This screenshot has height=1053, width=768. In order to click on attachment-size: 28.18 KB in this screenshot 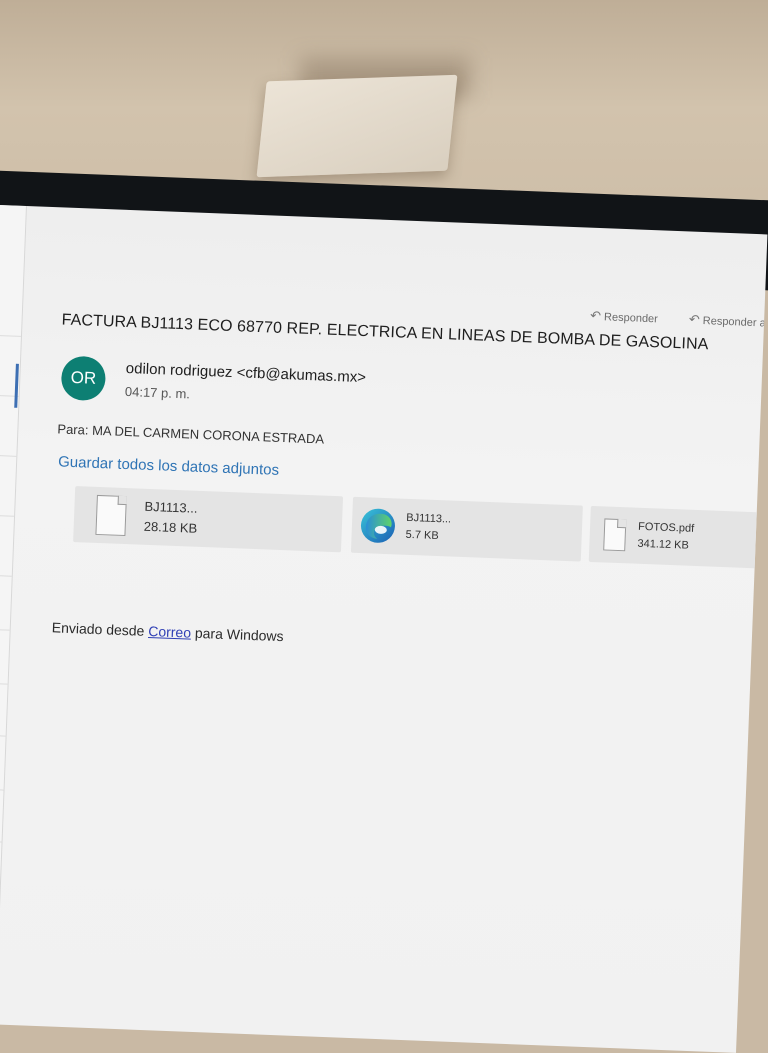, I will do `click(170, 527)`.